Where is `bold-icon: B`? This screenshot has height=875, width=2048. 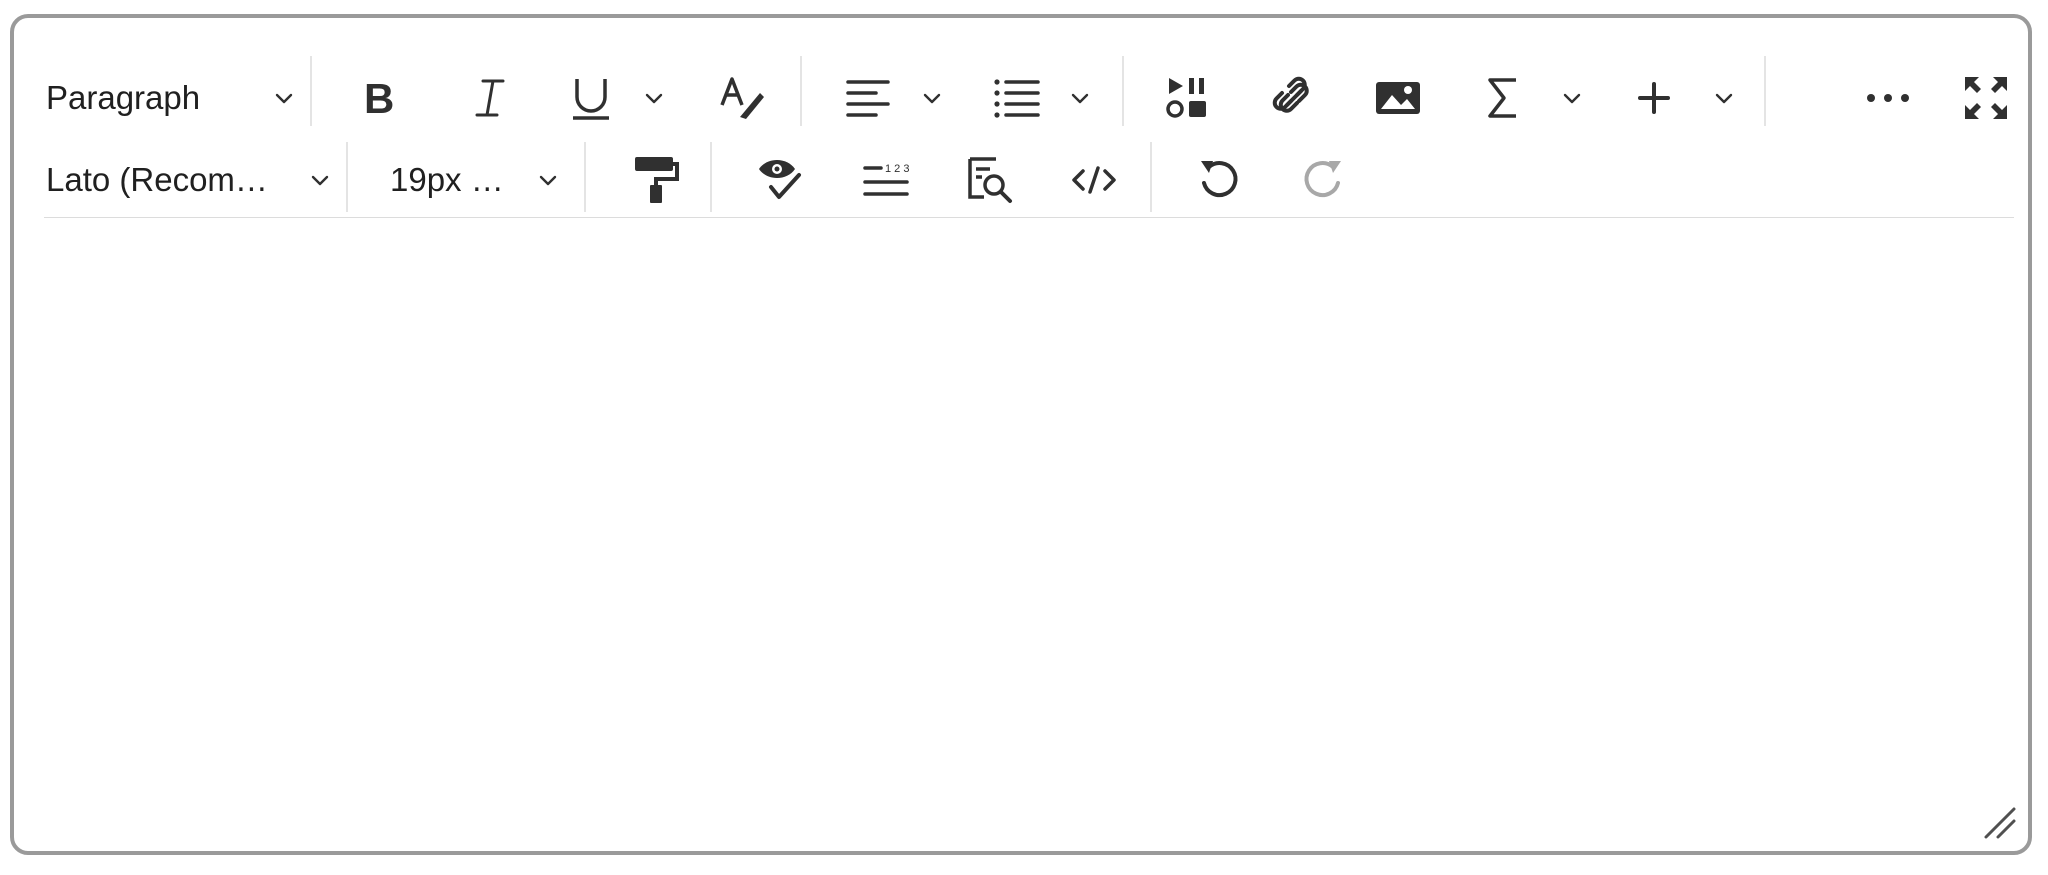 bold-icon: B is located at coordinates (380, 98).